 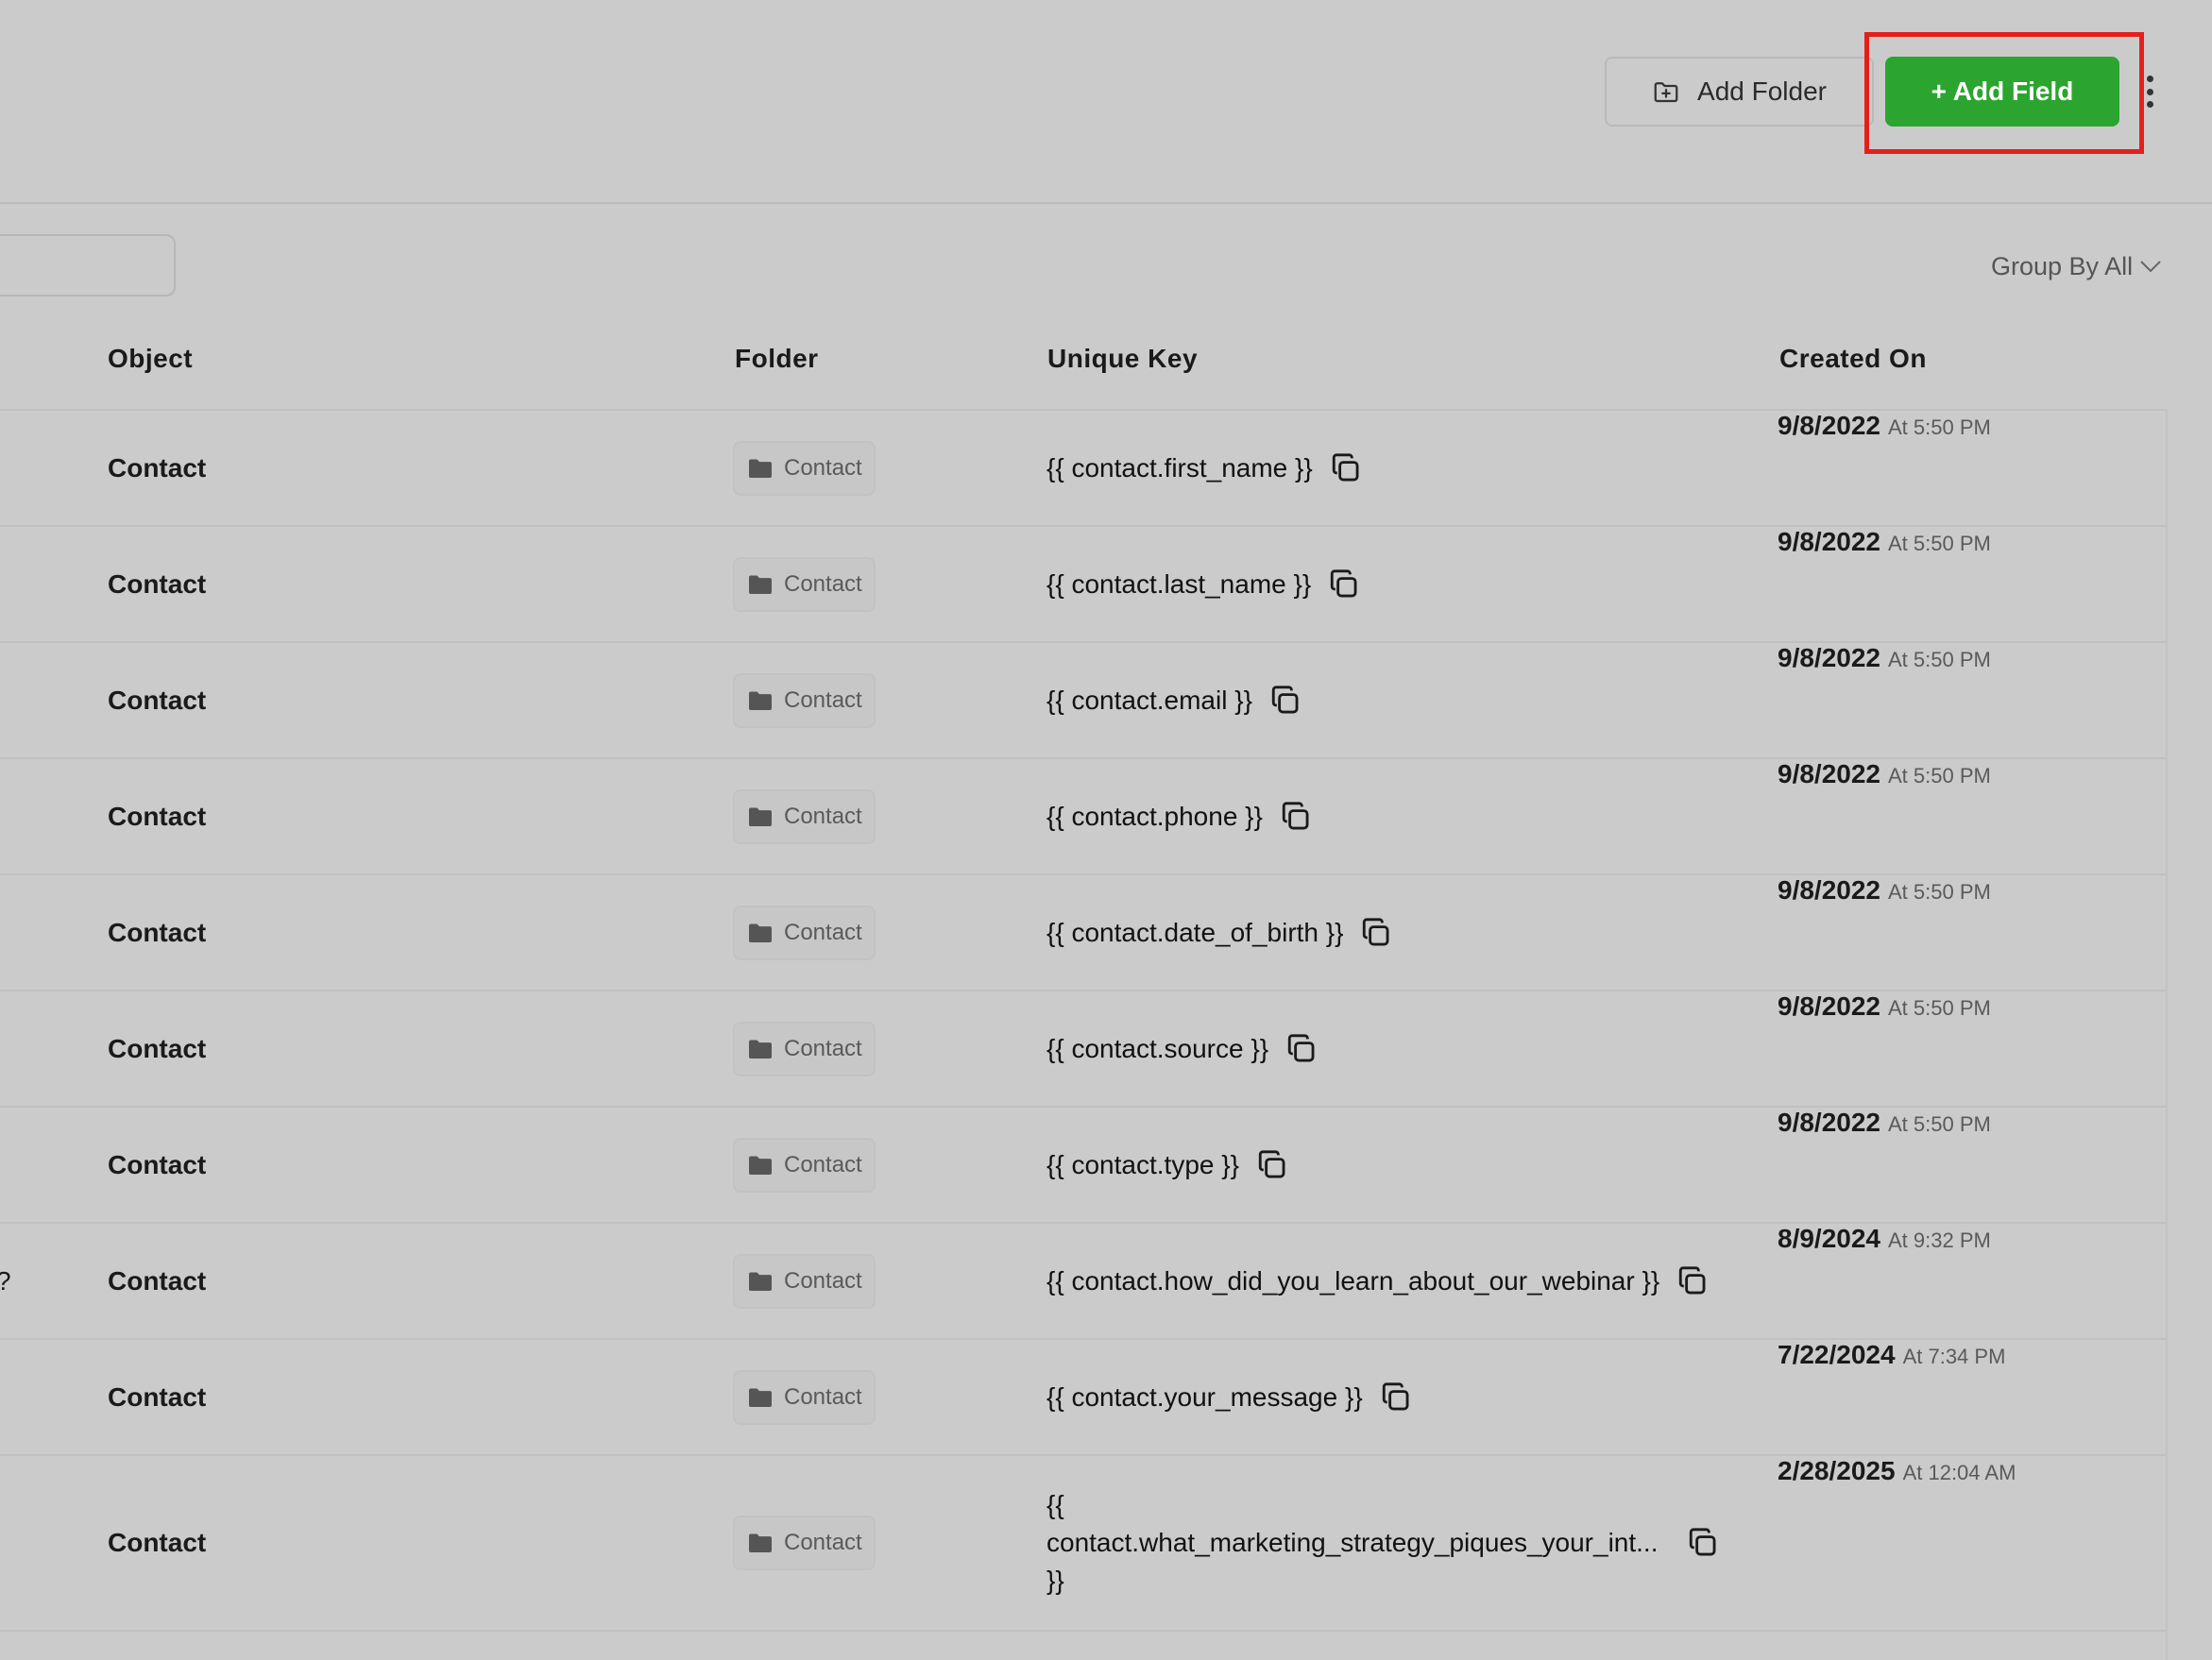 What do you see at coordinates (1055, 1580) in the screenshot?
I see `unique-key-line: }}` at bounding box center [1055, 1580].